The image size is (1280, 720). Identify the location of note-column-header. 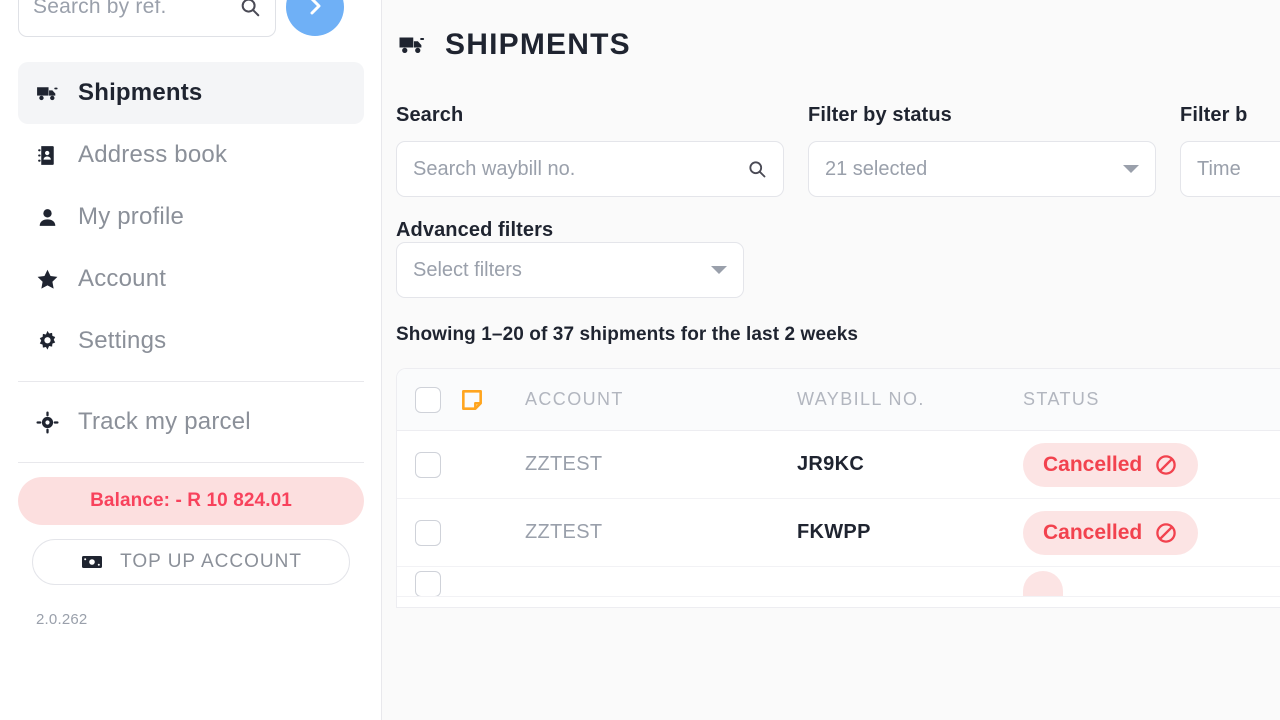
(492, 400).